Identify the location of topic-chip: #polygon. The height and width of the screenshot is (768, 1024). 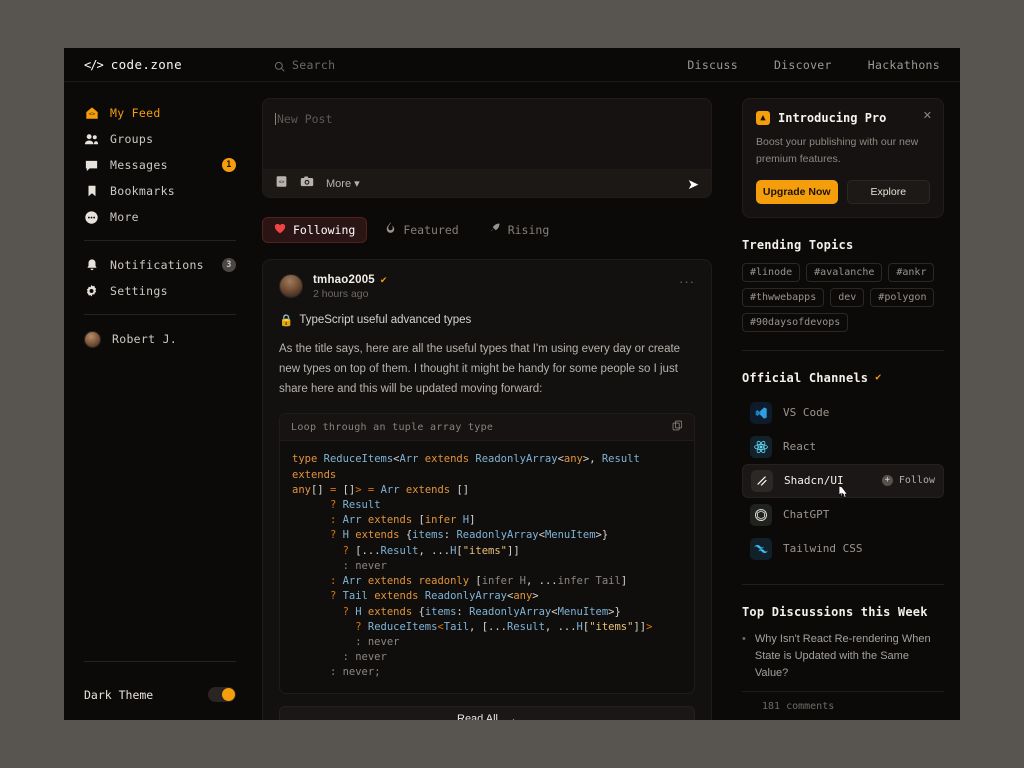
(902, 297).